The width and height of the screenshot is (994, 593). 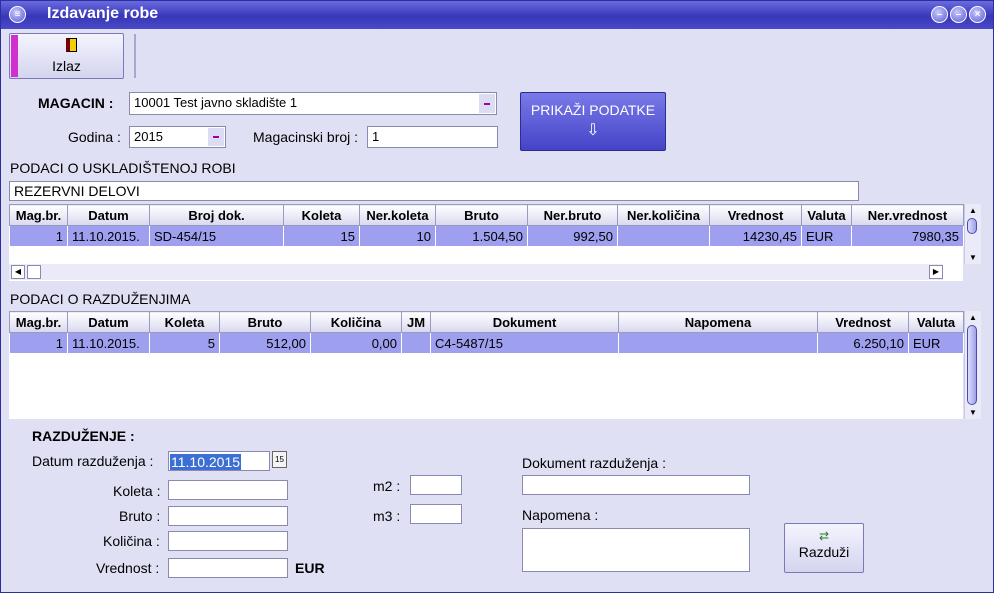 I want to click on arrow-down-icon: ⇩, so click(x=593, y=130).